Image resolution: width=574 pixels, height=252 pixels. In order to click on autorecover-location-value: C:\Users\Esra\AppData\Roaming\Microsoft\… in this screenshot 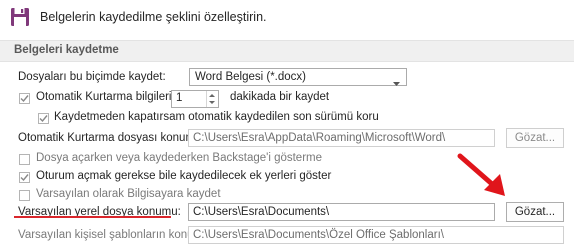, I will do `click(319, 138)`.